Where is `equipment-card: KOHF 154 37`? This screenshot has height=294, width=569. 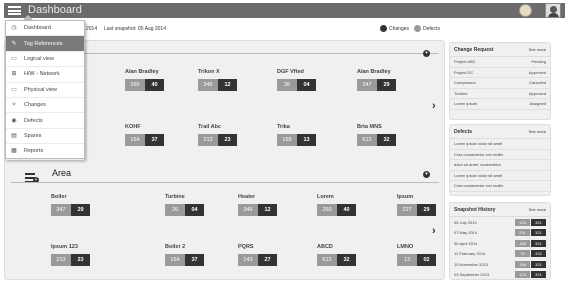 equipment-card: KOHF 154 37 is located at coordinates (144, 135).